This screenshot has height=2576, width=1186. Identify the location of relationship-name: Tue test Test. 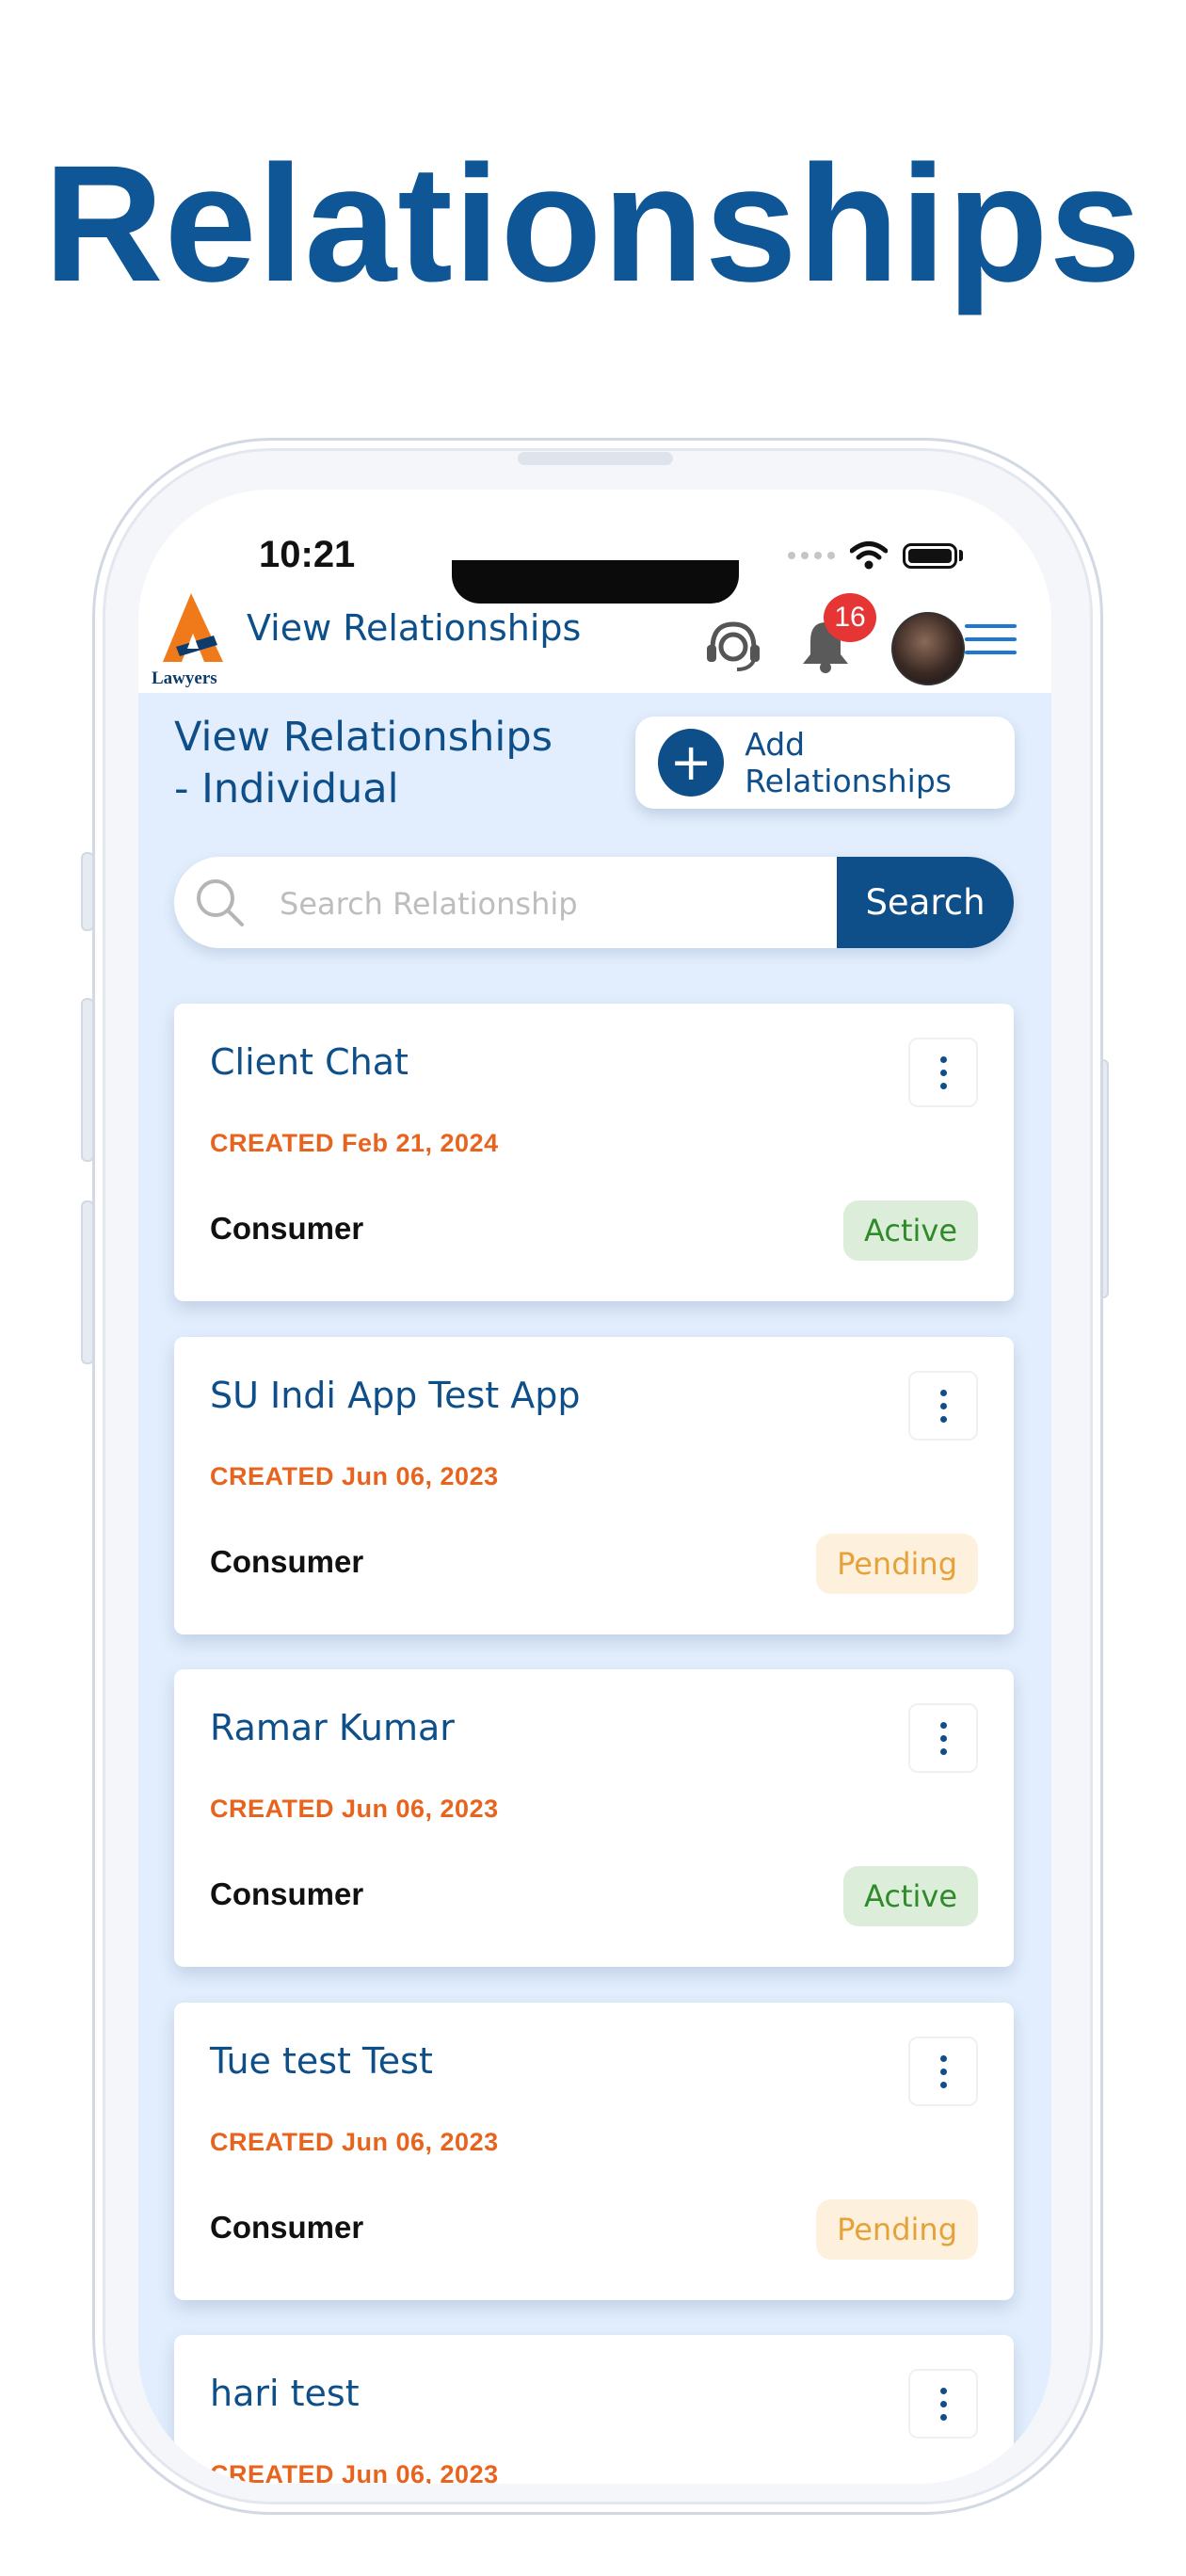
(321, 2061).